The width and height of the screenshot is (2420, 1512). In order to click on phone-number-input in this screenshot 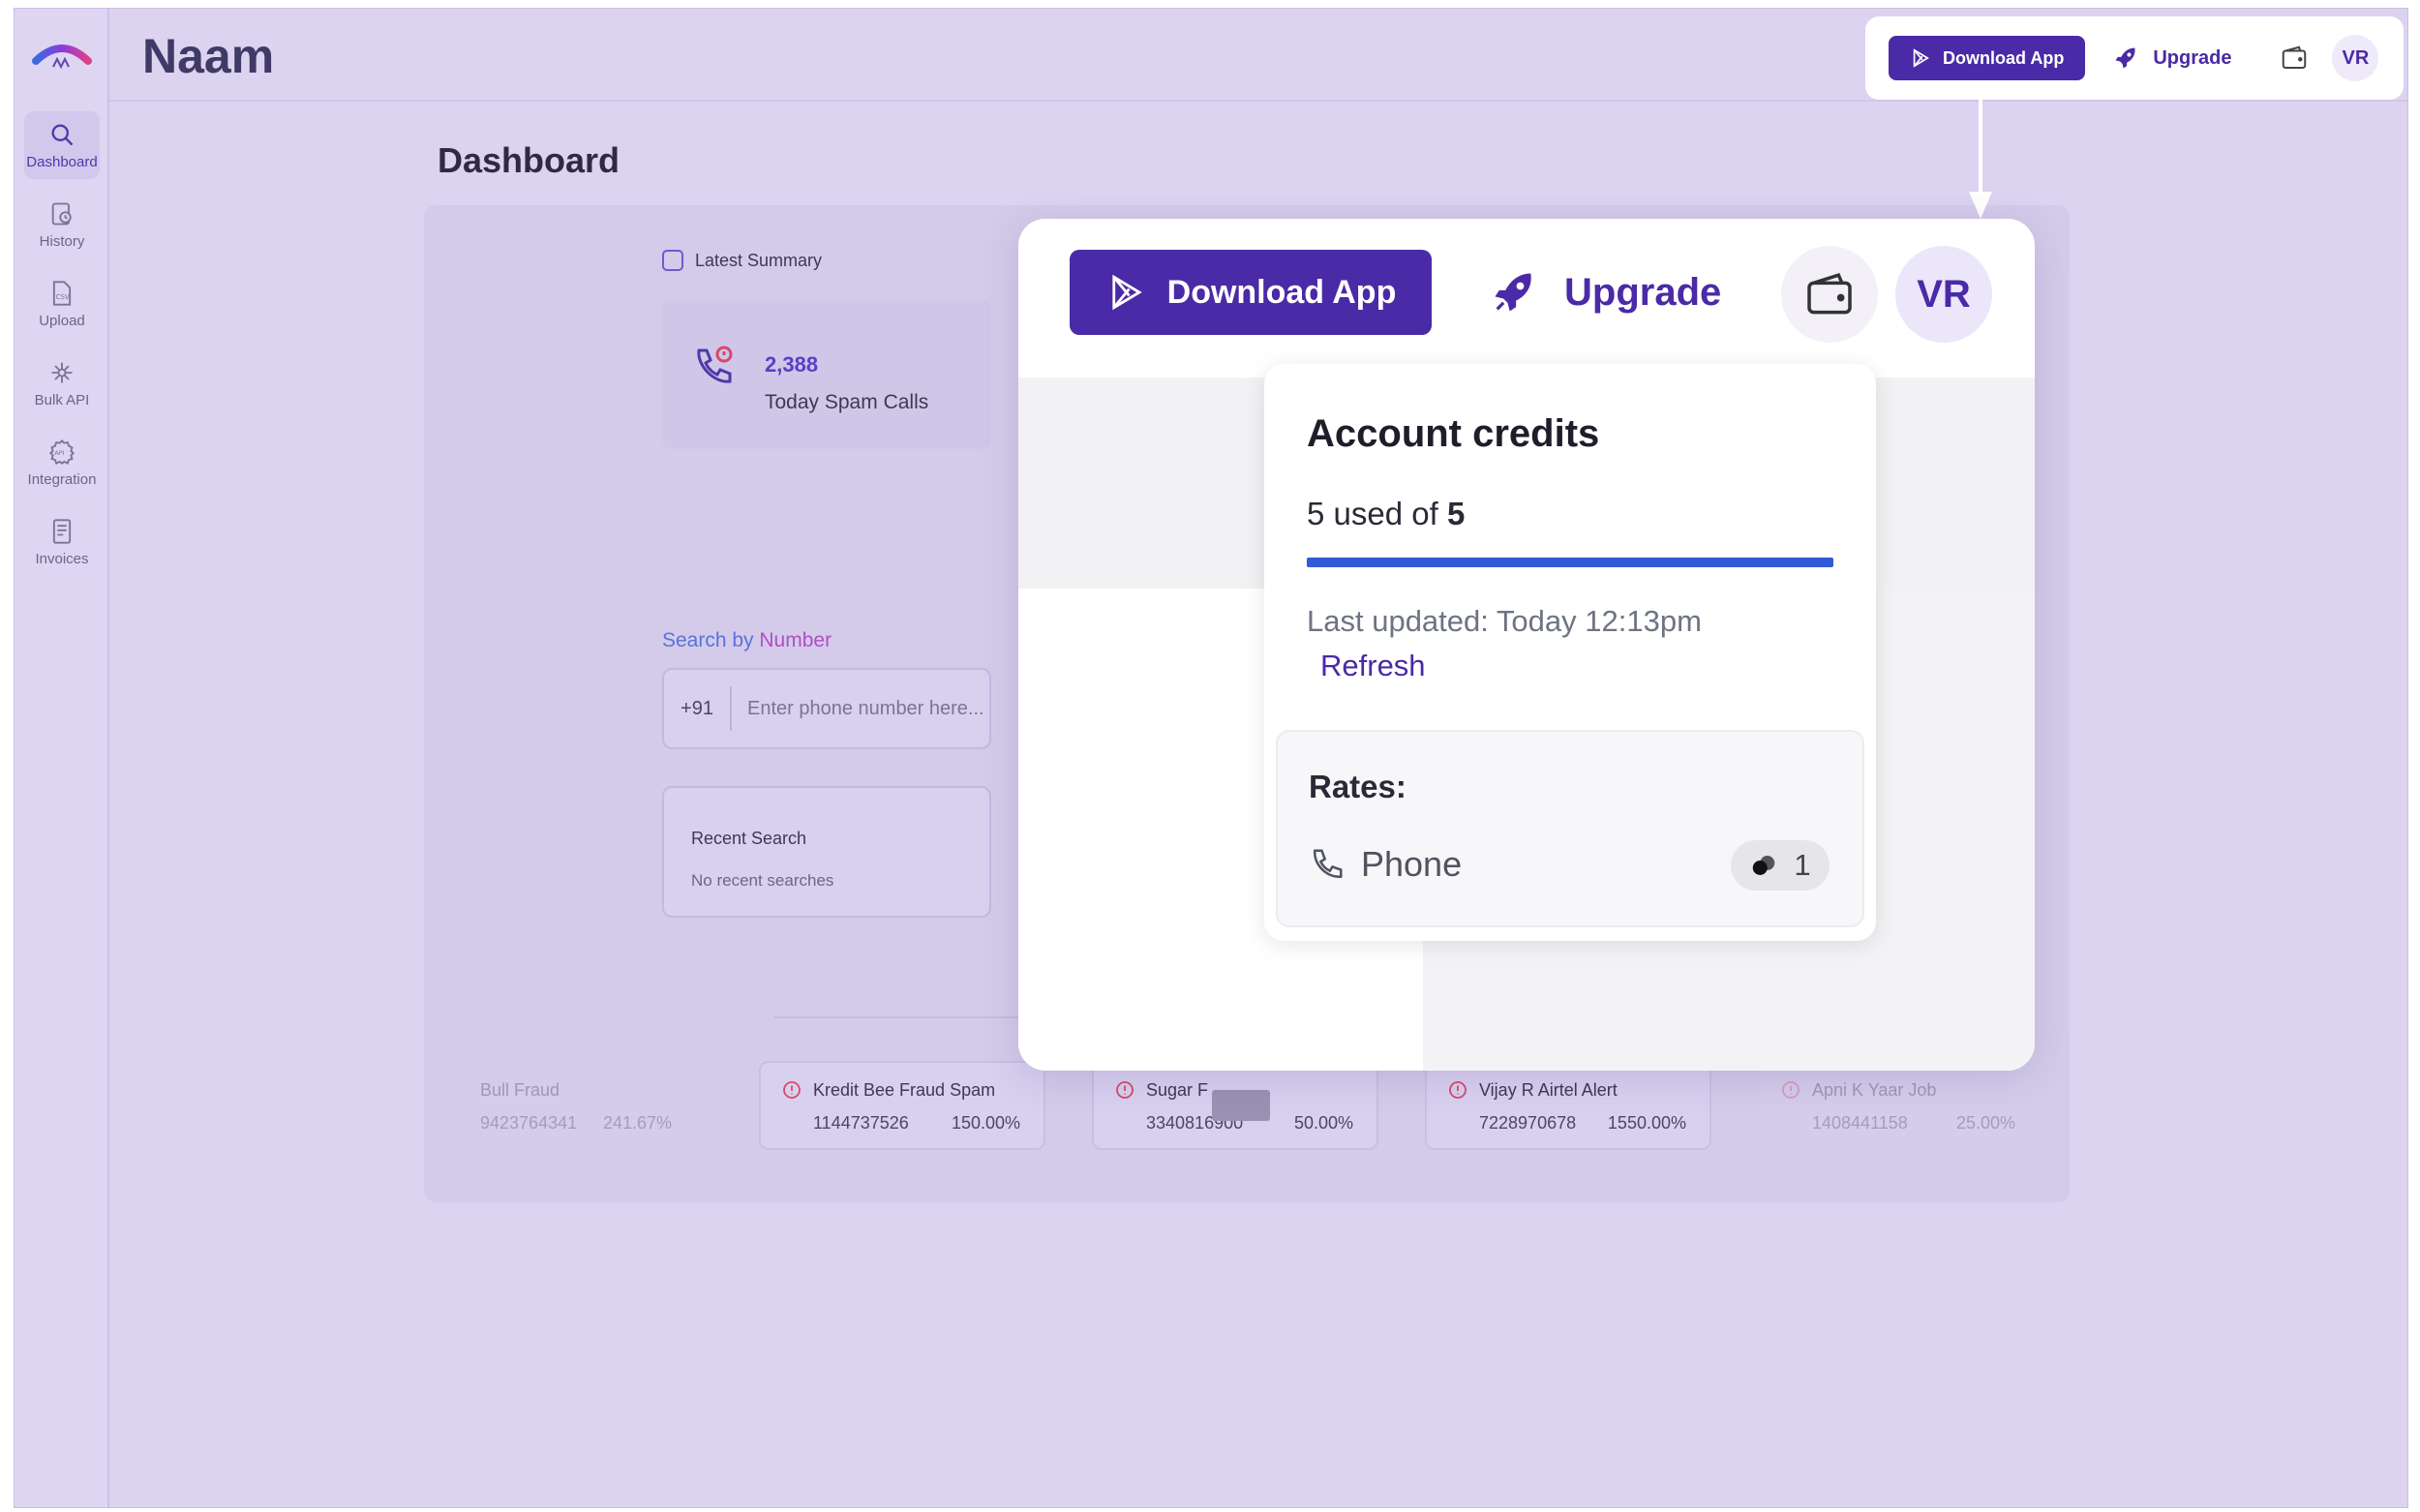, I will do `click(857, 708)`.